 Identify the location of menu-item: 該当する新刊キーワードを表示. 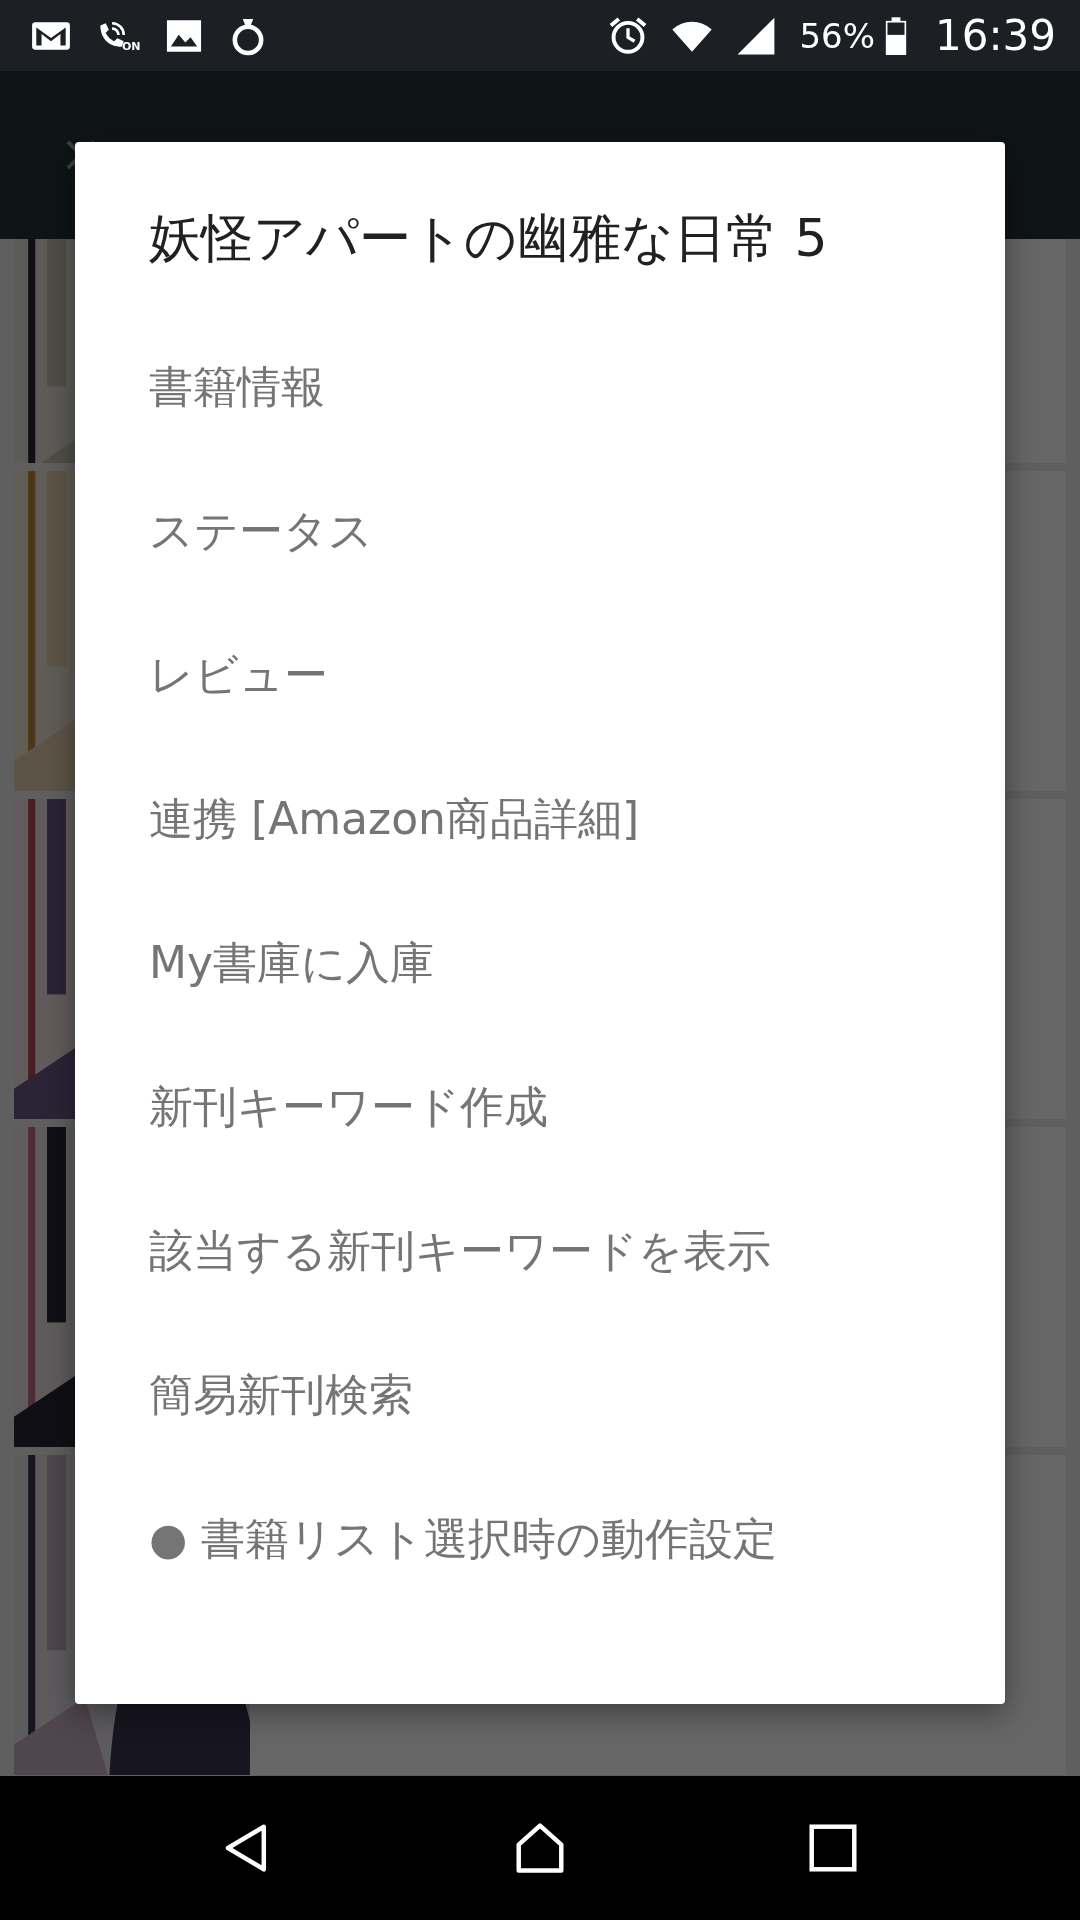
(460, 1250).